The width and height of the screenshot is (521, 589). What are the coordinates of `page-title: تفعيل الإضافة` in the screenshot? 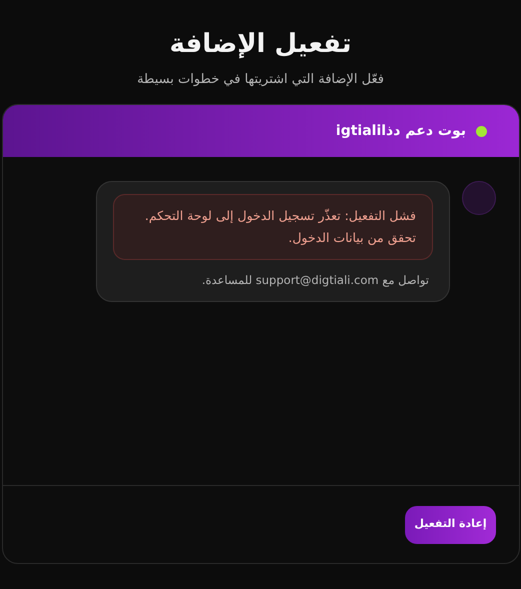 It's located at (261, 44).